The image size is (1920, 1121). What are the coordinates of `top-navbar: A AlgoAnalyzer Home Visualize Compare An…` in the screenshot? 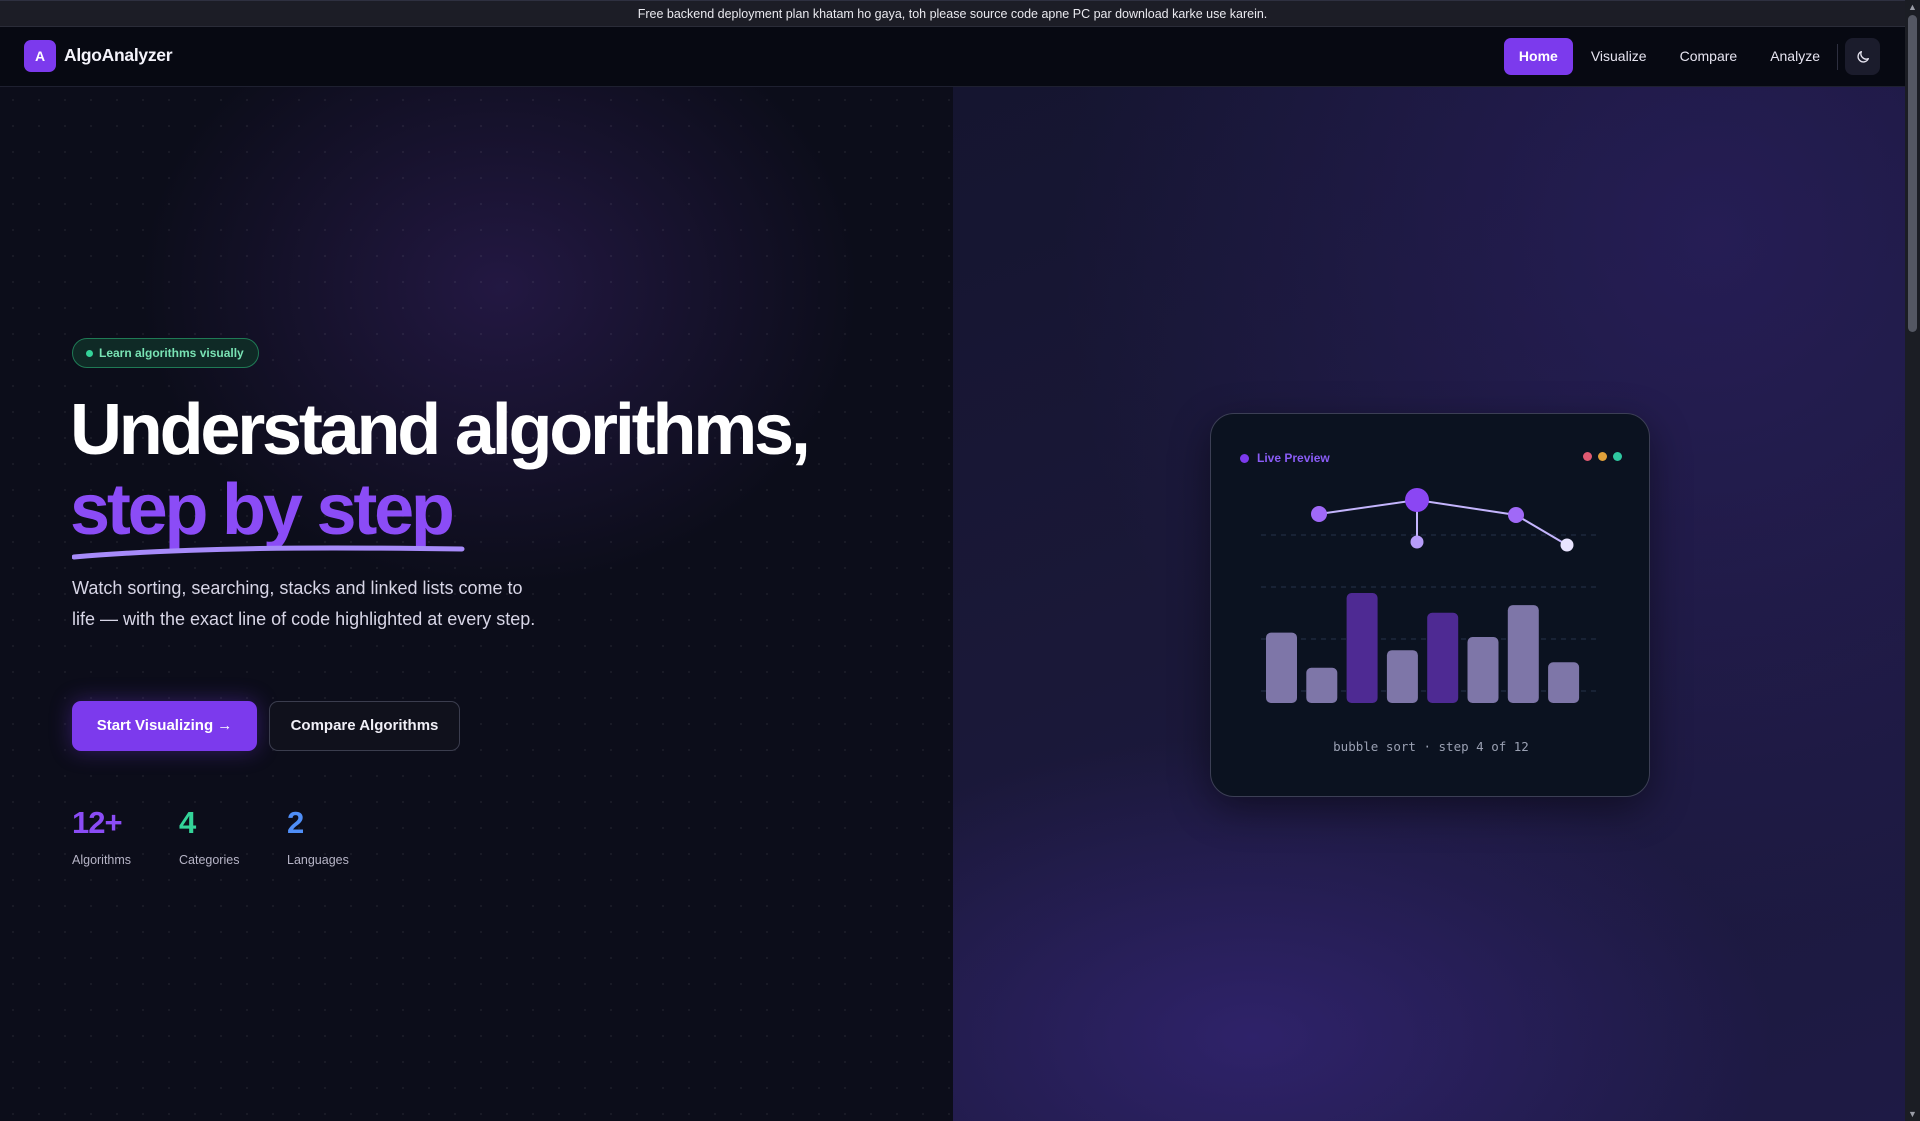 It's located at (952, 57).